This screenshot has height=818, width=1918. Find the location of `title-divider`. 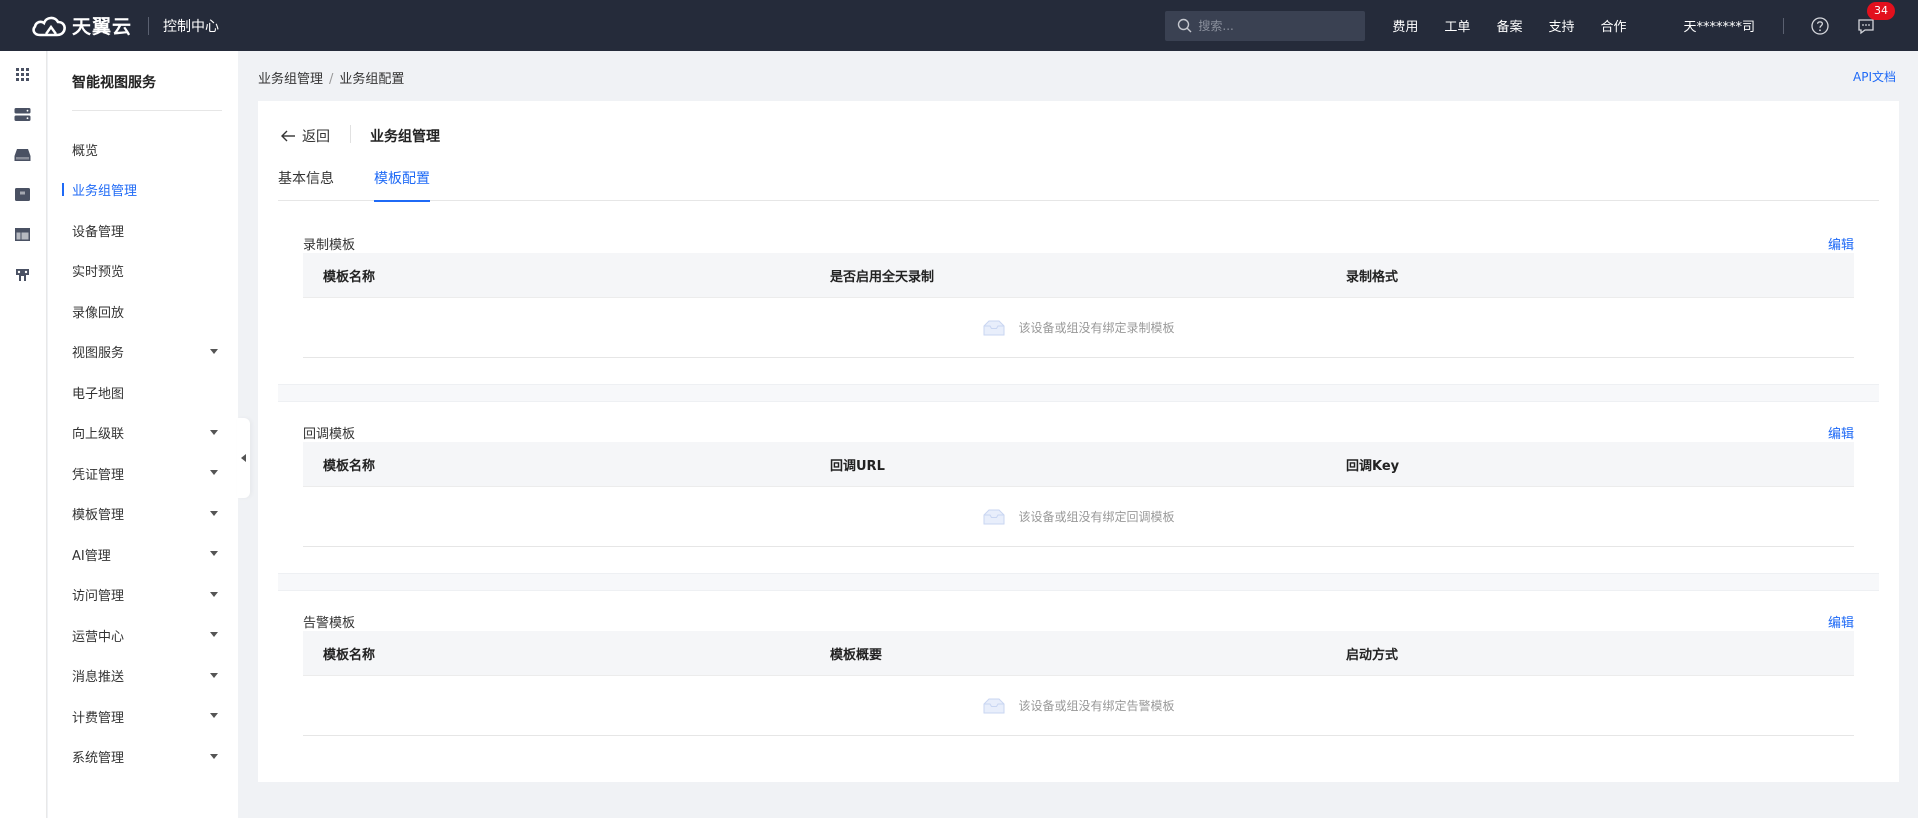

title-divider is located at coordinates (350, 134).